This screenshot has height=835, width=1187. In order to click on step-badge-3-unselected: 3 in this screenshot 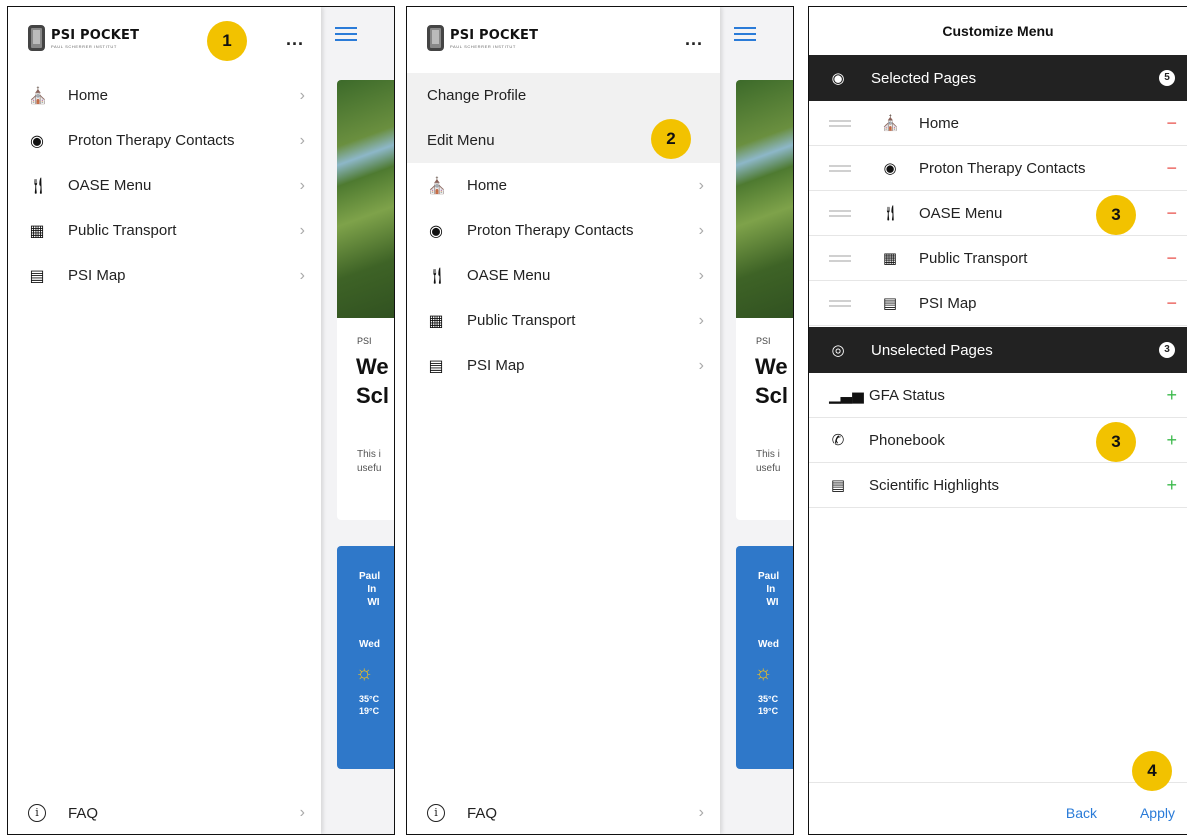, I will do `click(1116, 442)`.